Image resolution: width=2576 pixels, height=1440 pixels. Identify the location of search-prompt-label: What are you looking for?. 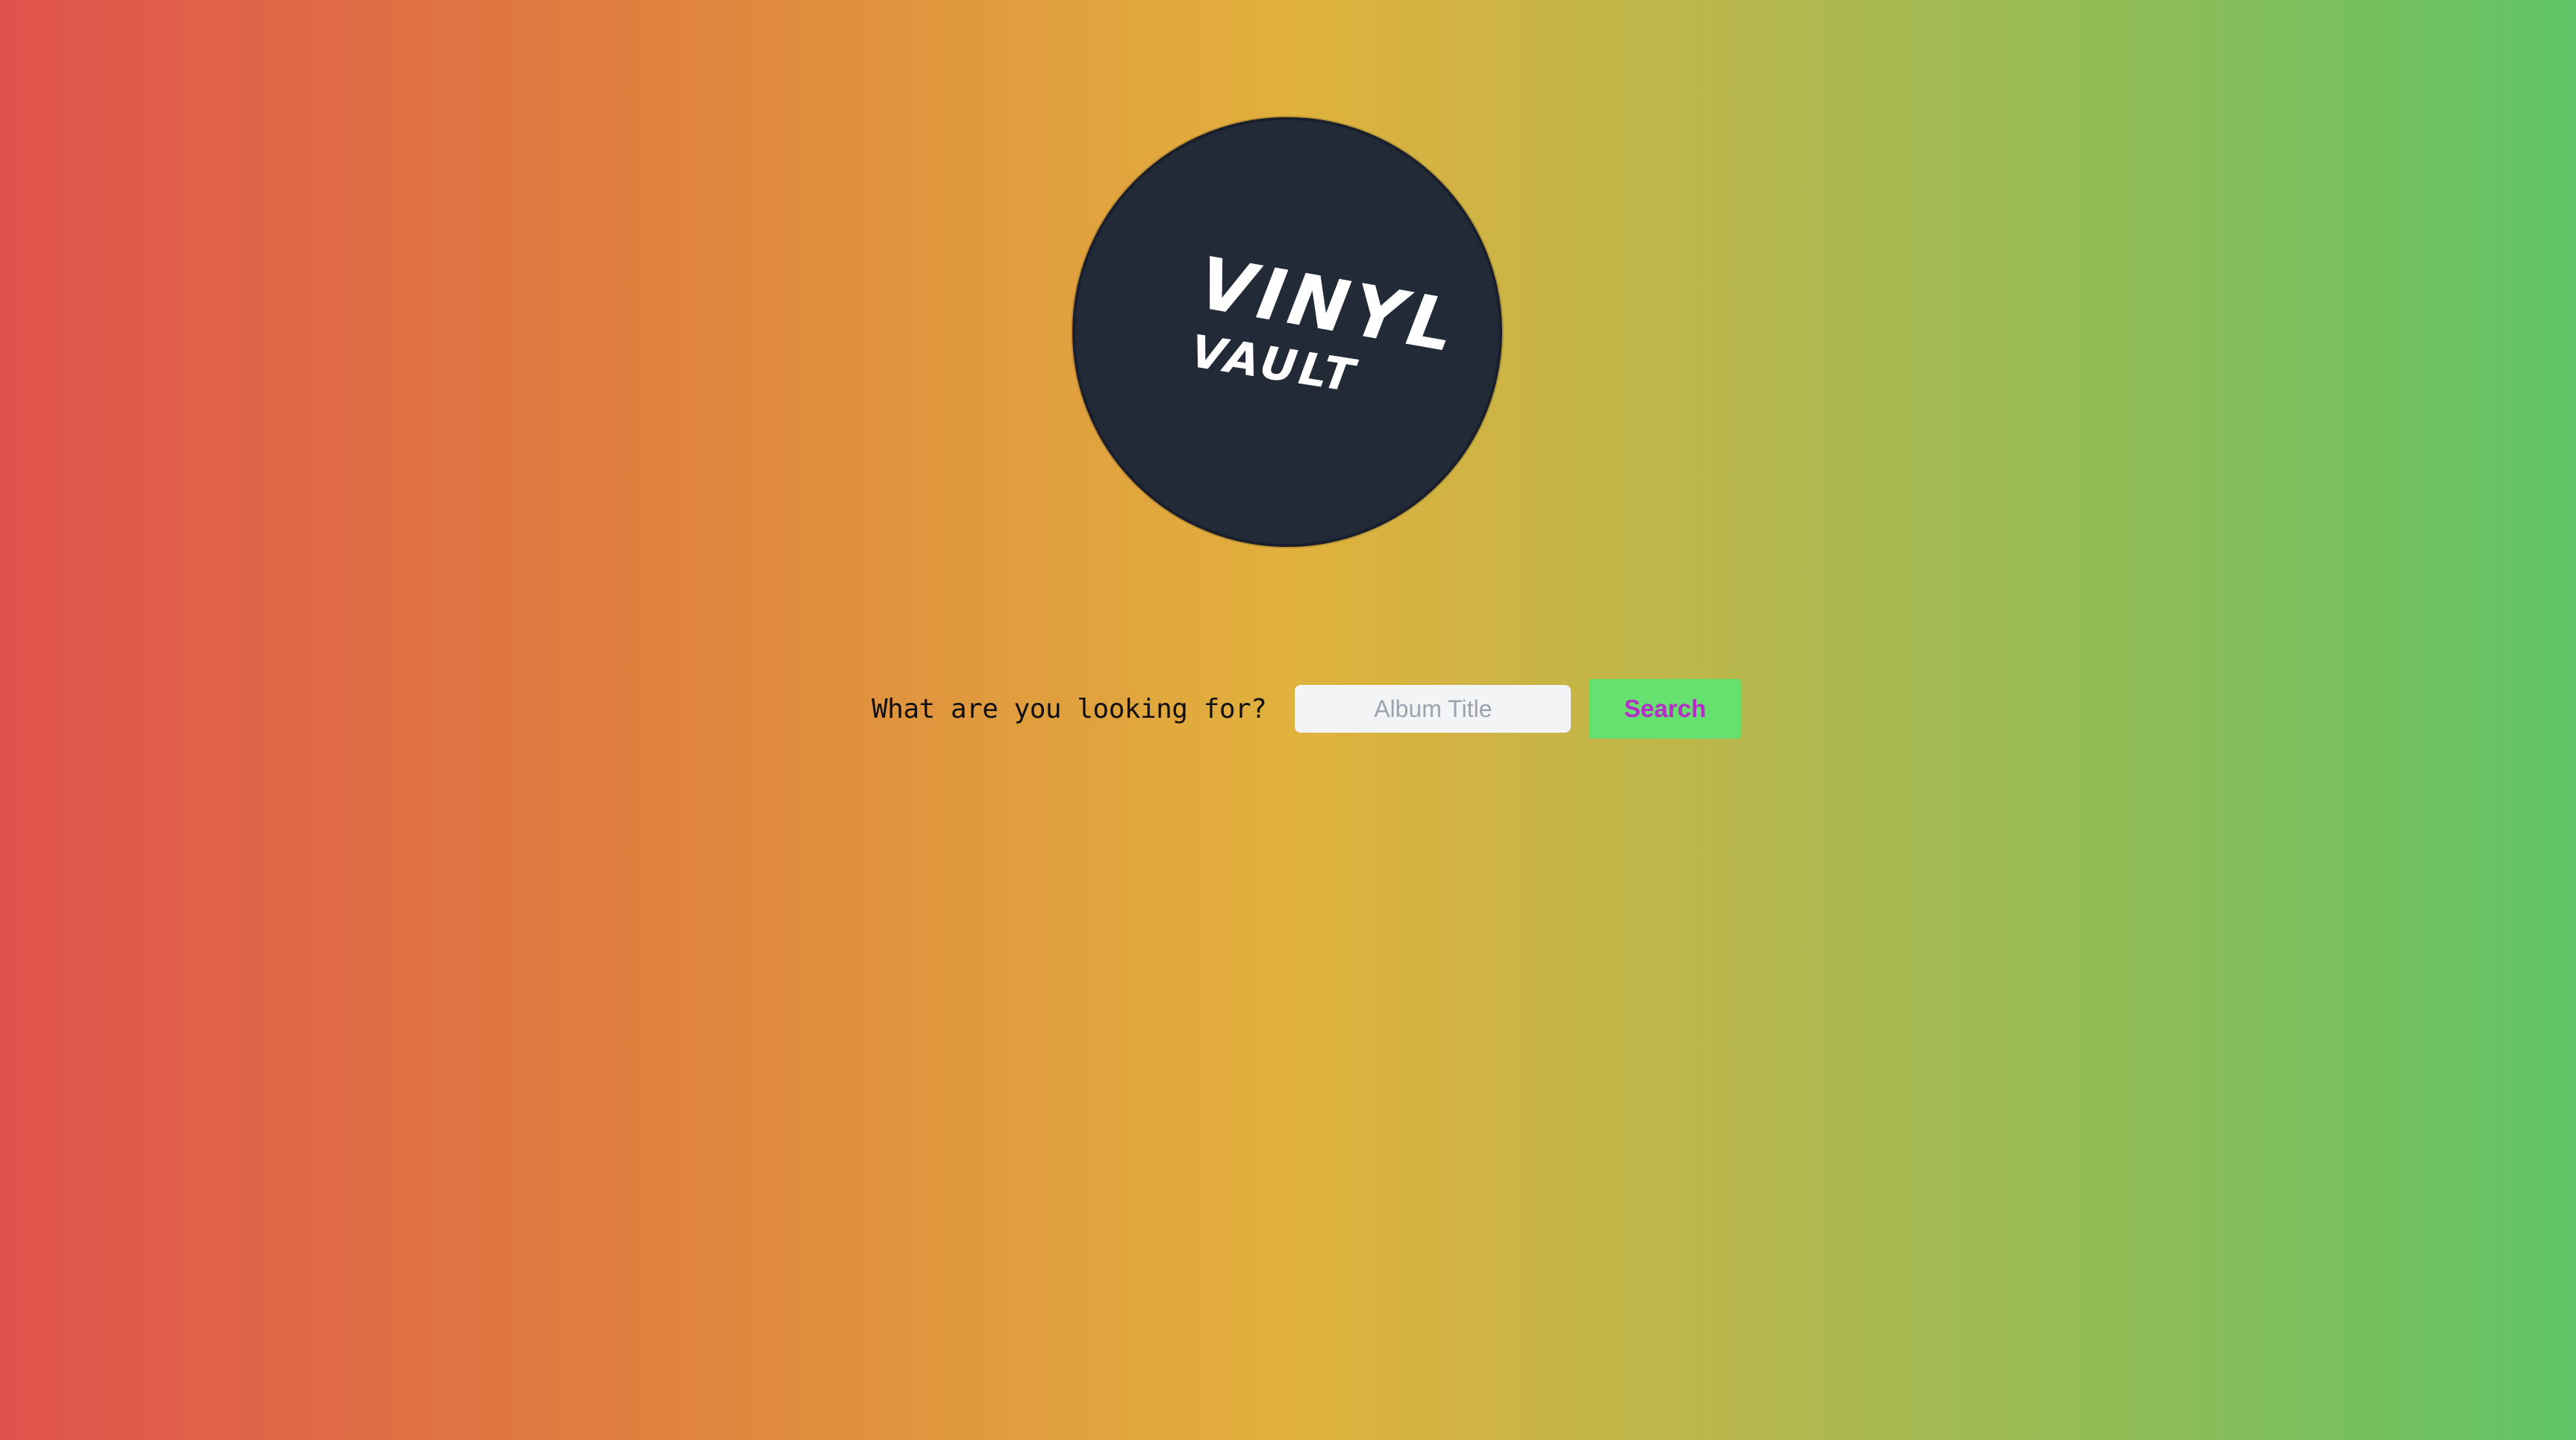
(1069, 708).